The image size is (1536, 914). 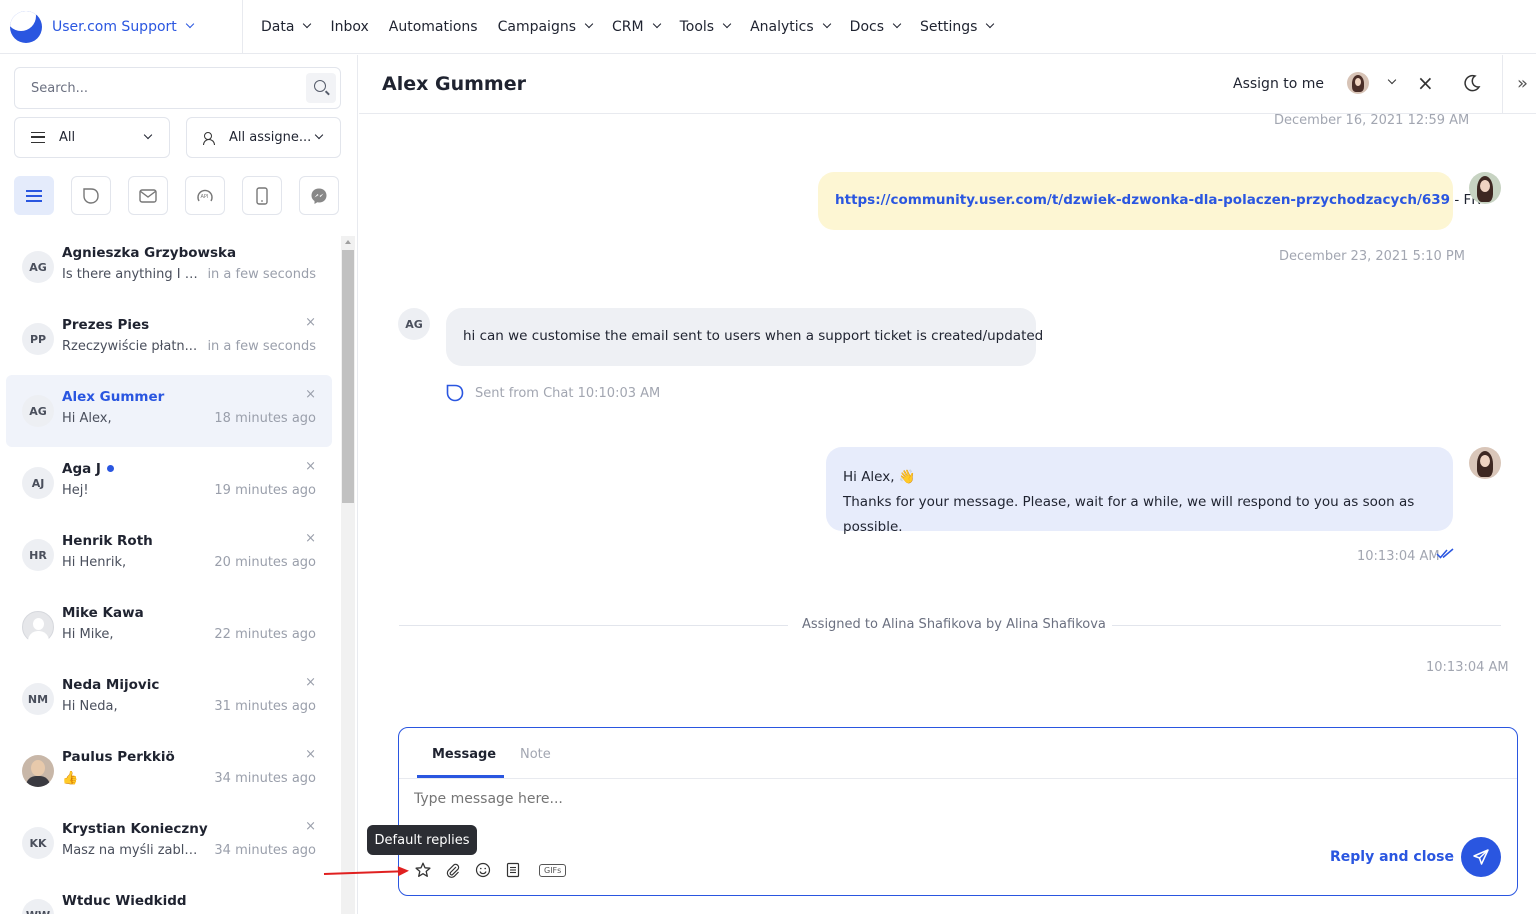 I want to click on messenger-icon, so click(x=319, y=196).